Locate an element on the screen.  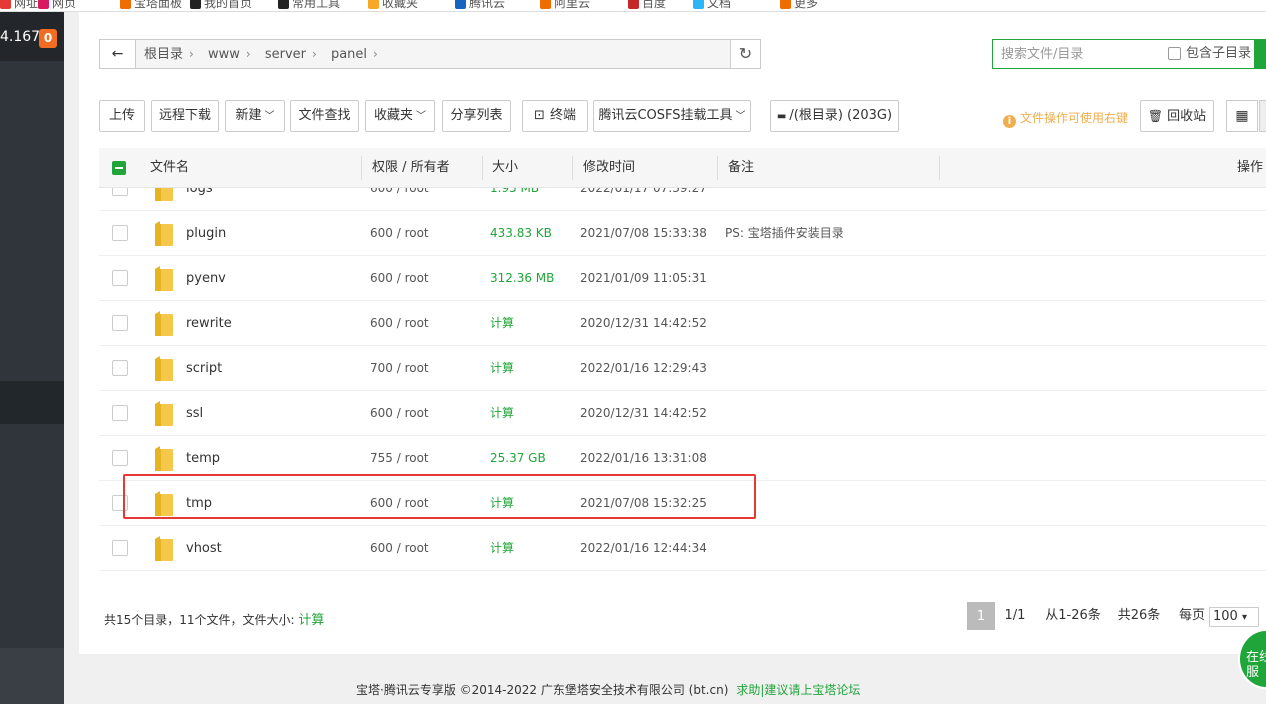
bookmark-item: 常用工具 is located at coordinates (309, 5).